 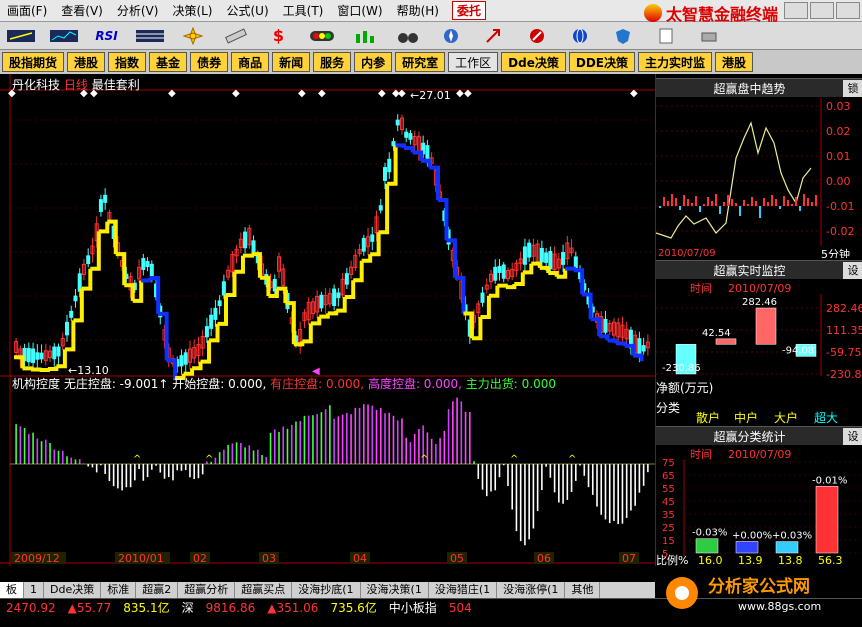 I want to click on menu-item: 公式(U), so click(x=248, y=10).